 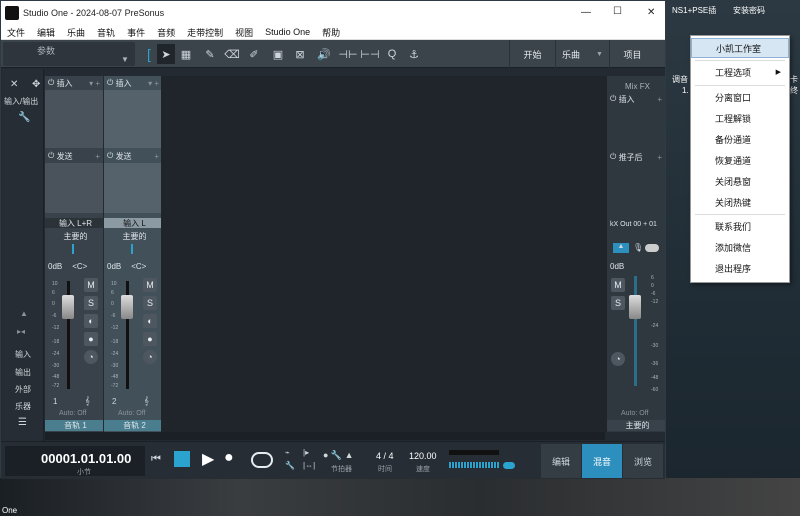 What do you see at coordinates (166, 32) in the screenshot?
I see `menu-audio: 音频` at bounding box center [166, 32].